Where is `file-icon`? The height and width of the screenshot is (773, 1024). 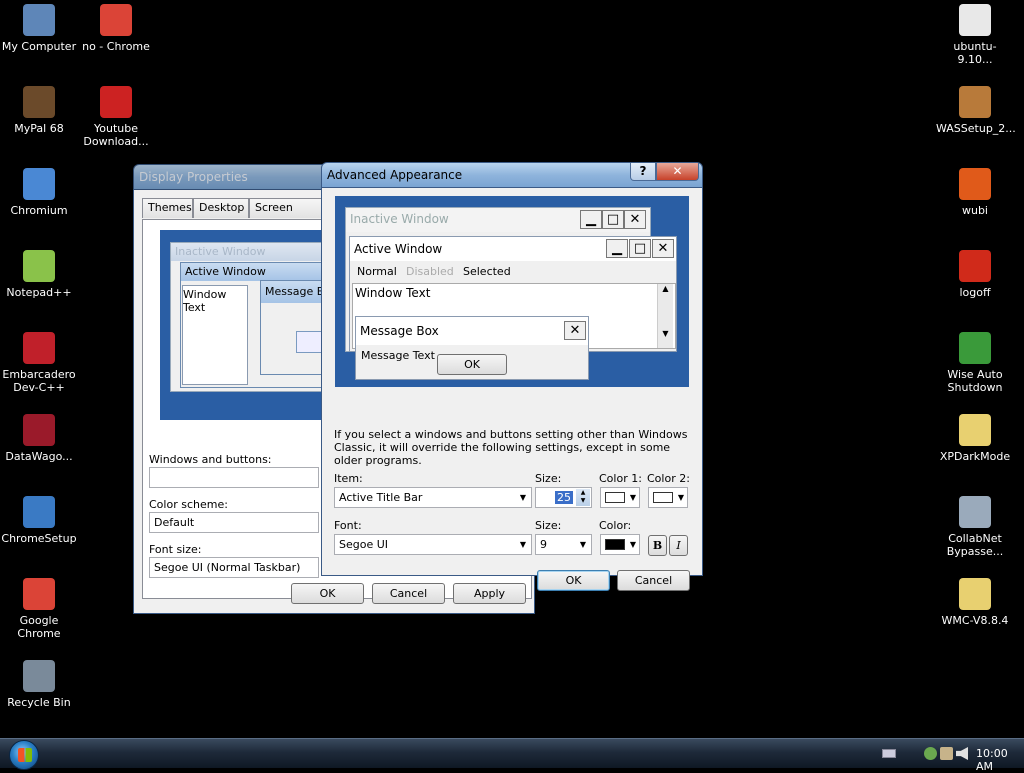 file-icon is located at coordinates (975, 20).